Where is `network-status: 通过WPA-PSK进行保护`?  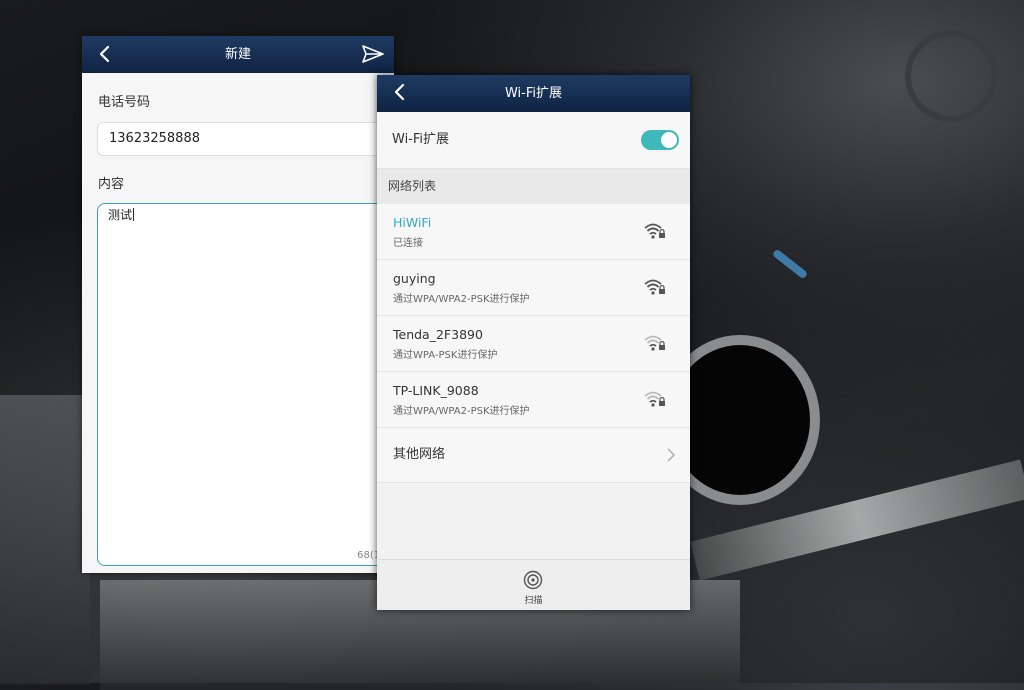 network-status: 通过WPA-PSK进行保护 is located at coordinates (445, 355).